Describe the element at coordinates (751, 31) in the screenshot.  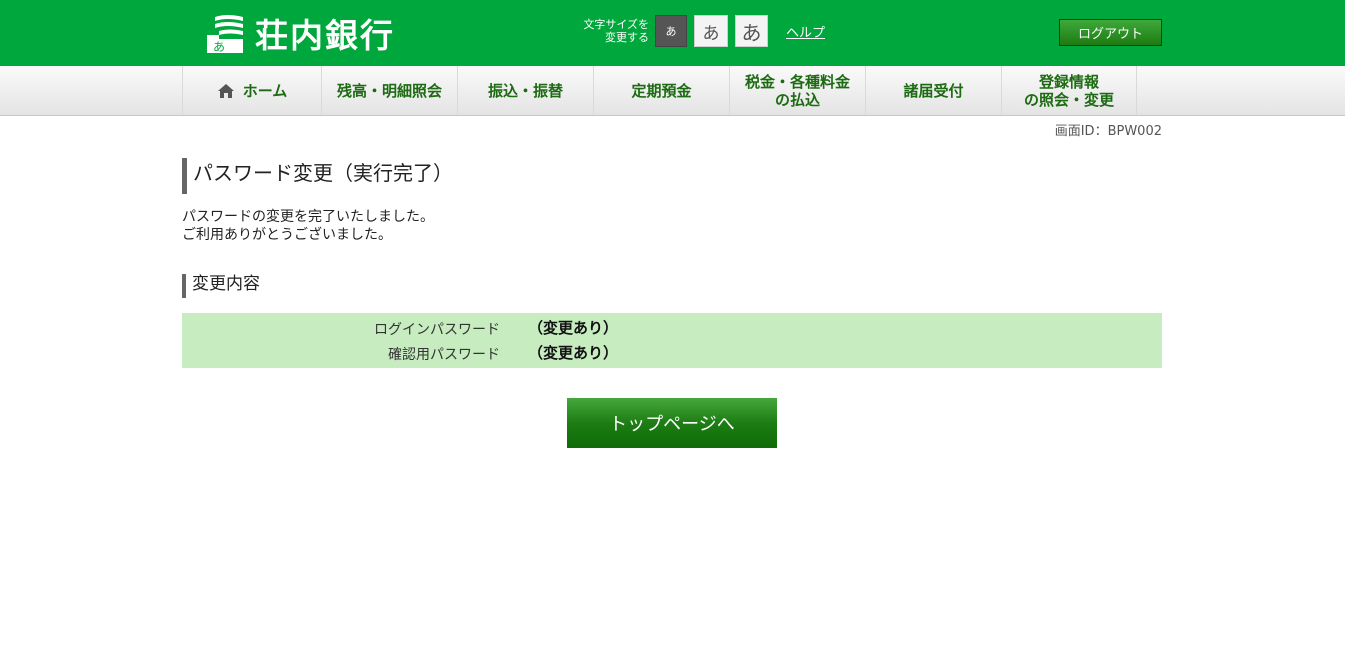
I see `font-size-large-button: あ` at that location.